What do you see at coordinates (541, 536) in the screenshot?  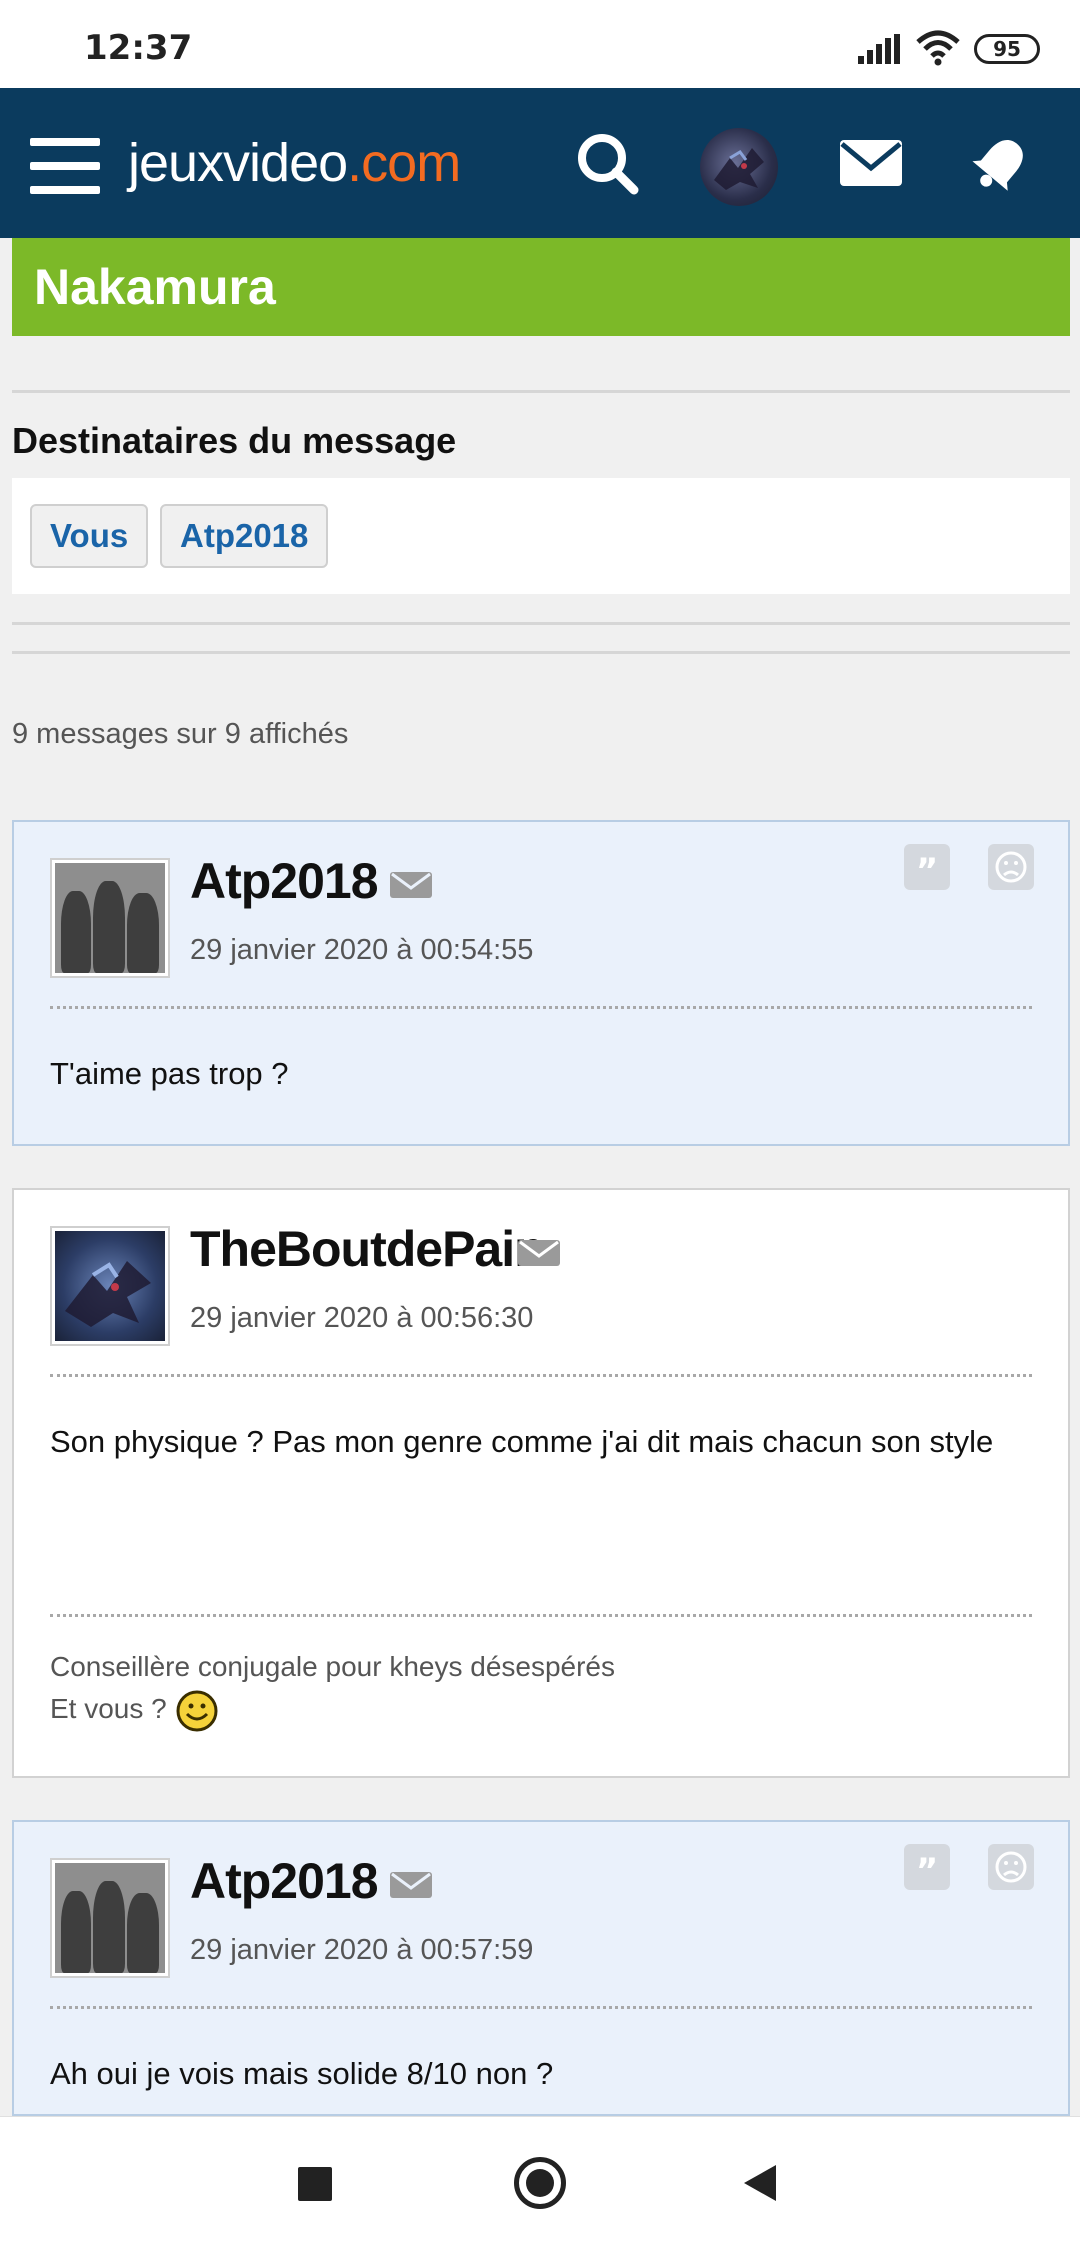 I see `recipients-list: Vous Atp2018` at bounding box center [541, 536].